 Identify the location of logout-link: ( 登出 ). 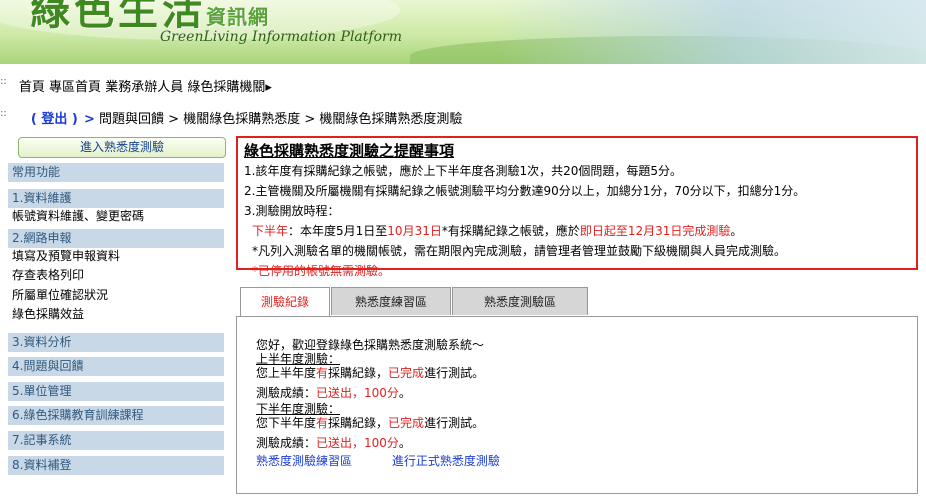
(54, 119).